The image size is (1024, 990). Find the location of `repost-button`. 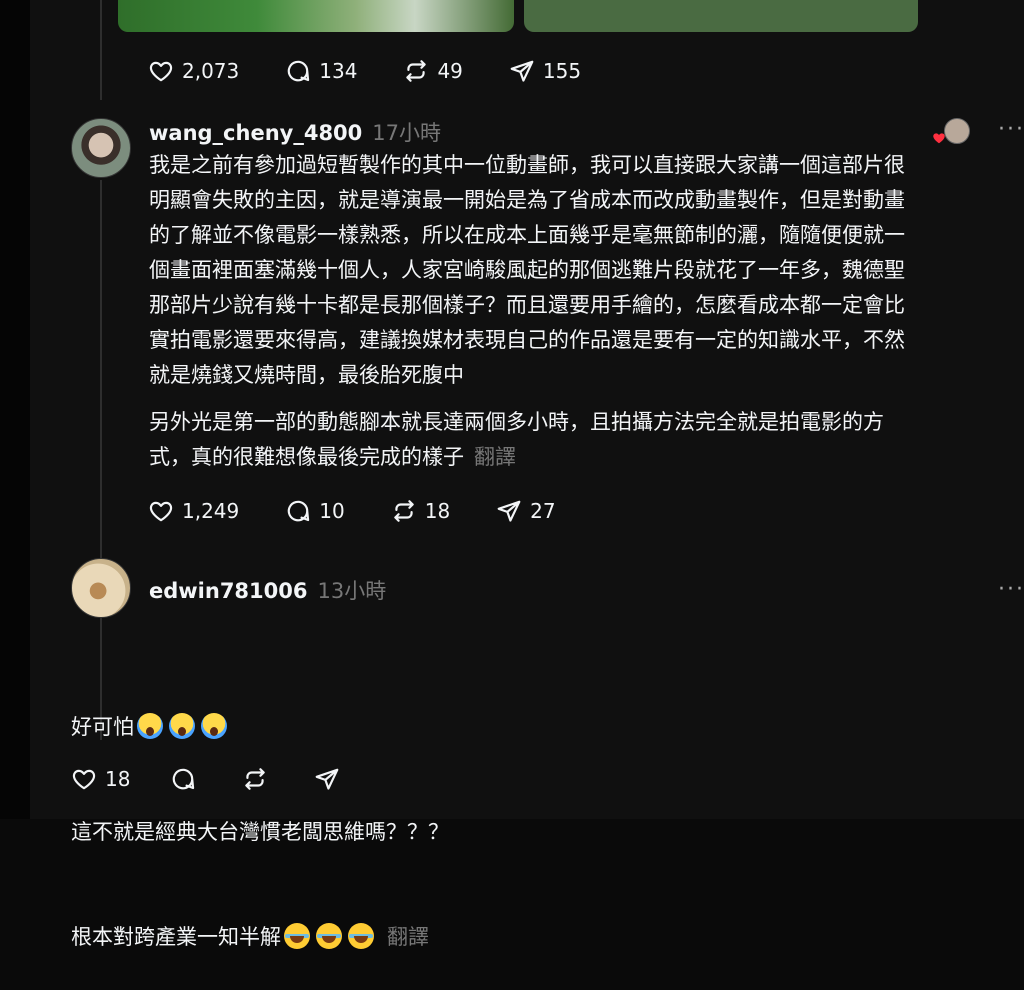

repost-button is located at coordinates (255, 779).